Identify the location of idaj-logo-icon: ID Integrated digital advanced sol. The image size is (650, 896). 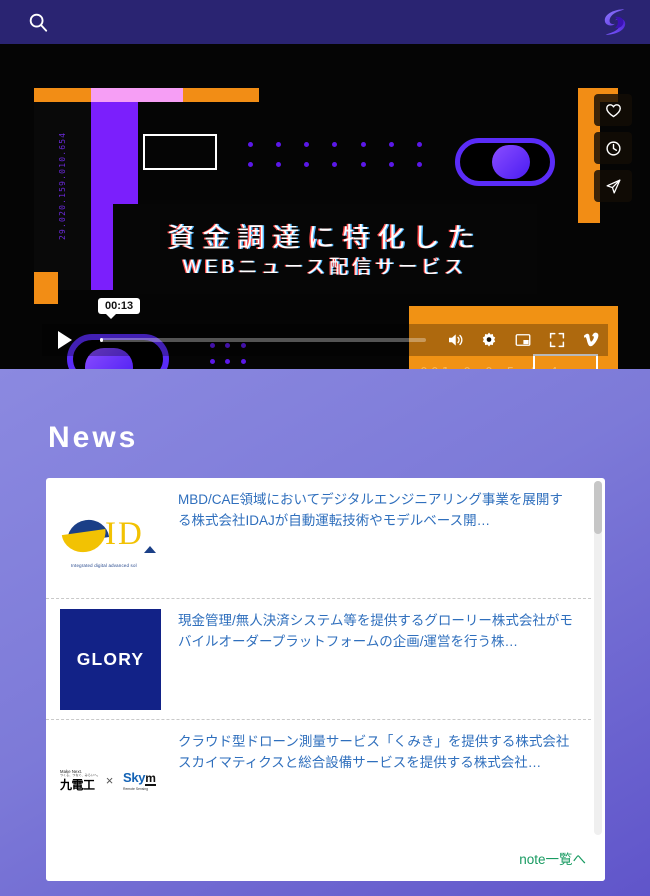
(110, 538).